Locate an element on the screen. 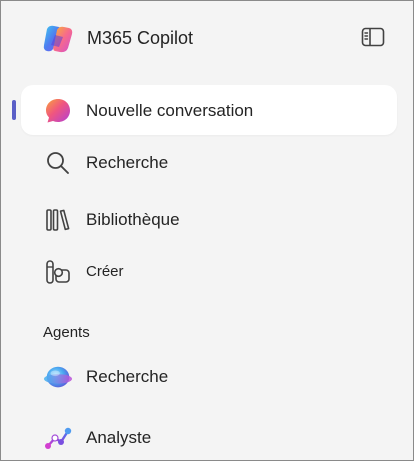 The height and width of the screenshot is (462, 414). nav-search-label: Recherche is located at coordinates (127, 162).